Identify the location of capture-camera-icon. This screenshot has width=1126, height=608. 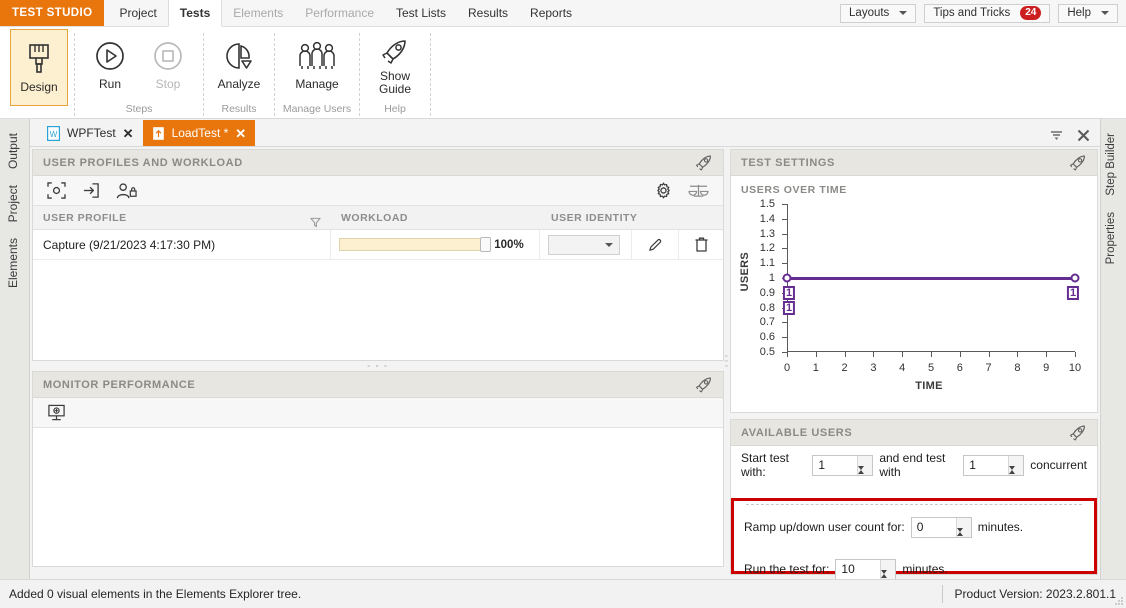
(56, 190).